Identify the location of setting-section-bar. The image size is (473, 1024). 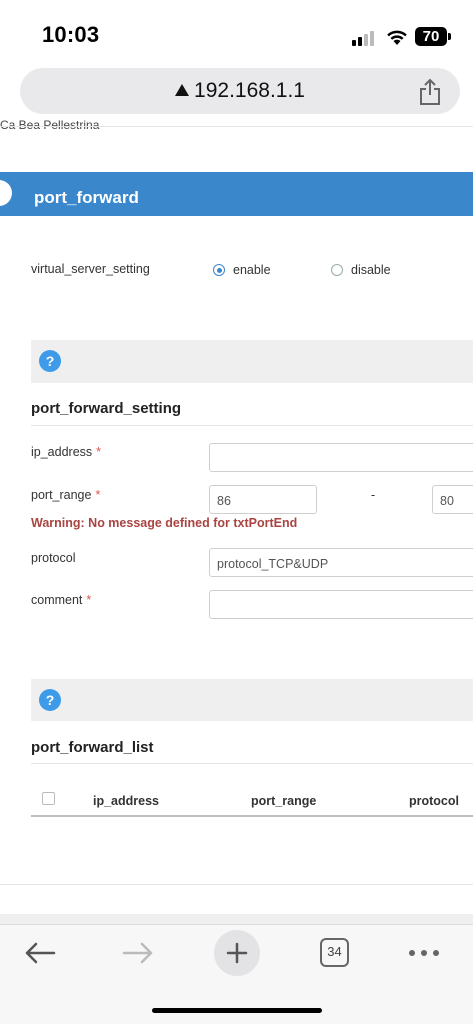
(252, 361).